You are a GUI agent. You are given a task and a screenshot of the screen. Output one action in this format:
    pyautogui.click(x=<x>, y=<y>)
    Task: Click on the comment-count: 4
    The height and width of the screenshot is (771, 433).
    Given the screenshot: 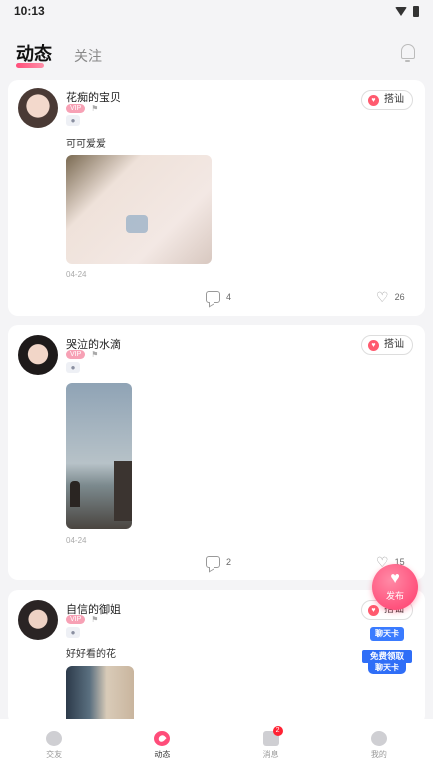 What is the action you would take?
    pyautogui.click(x=218, y=297)
    